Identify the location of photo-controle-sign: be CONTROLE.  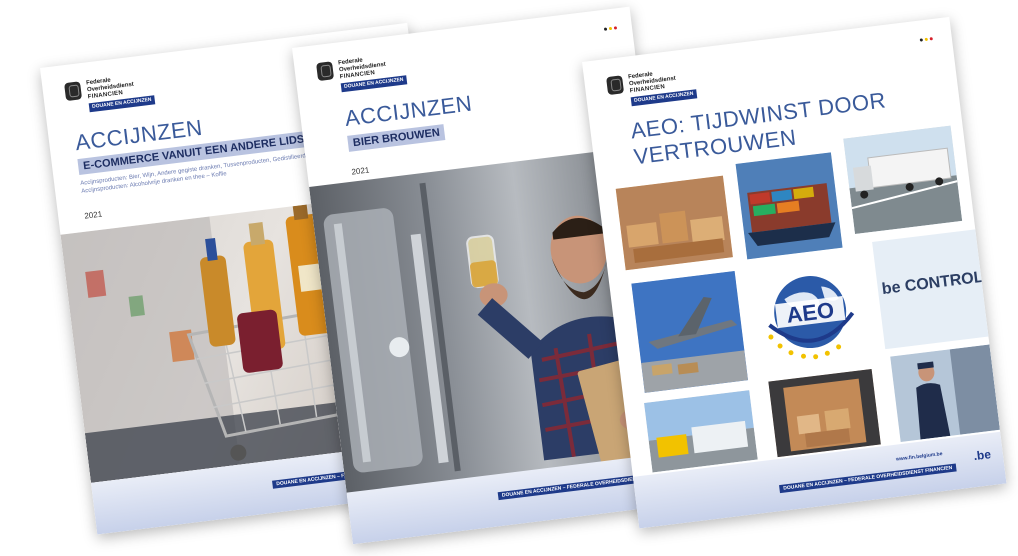
(930, 289).